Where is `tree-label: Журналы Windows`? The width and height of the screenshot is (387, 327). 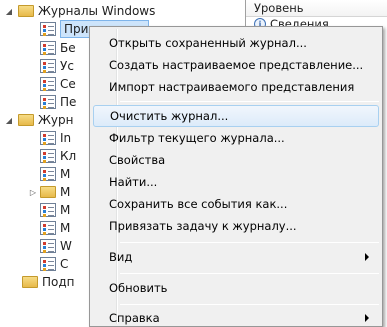 tree-label: Журналы Windows is located at coordinates (97, 11).